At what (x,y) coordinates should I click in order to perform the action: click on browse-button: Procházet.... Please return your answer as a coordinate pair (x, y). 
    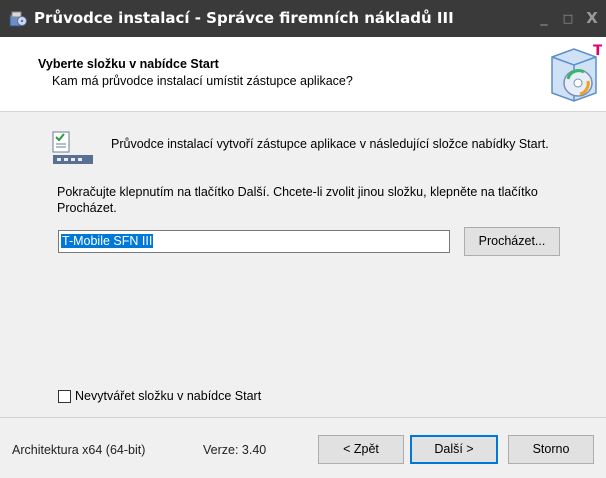
    Looking at the image, I should click on (512, 241).